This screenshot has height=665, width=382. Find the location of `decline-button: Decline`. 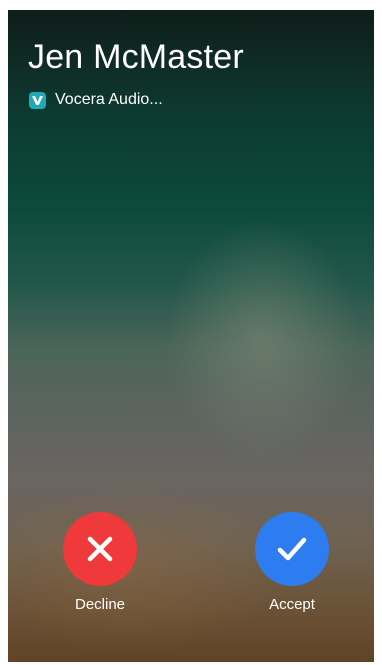

decline-button: Decline is located at coordinates (100, 562).